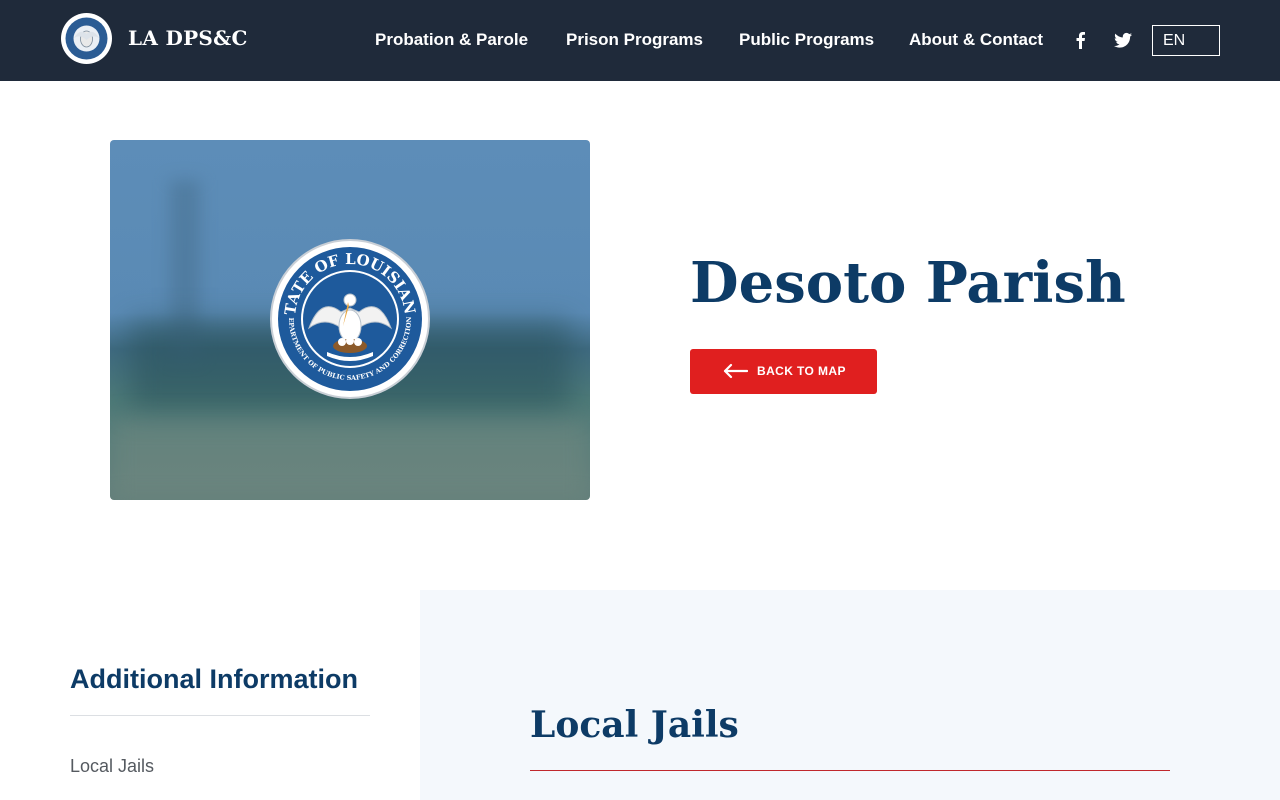  I want to click on back-to-map-button: BACK TO MAP, so click(783, 371).